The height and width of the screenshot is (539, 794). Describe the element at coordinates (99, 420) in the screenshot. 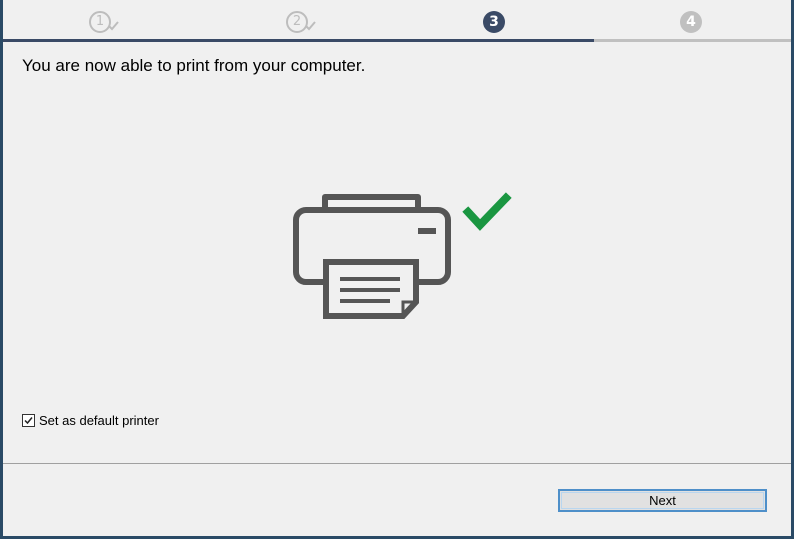

I see `default-printer-label: Set as default printer` at that location.